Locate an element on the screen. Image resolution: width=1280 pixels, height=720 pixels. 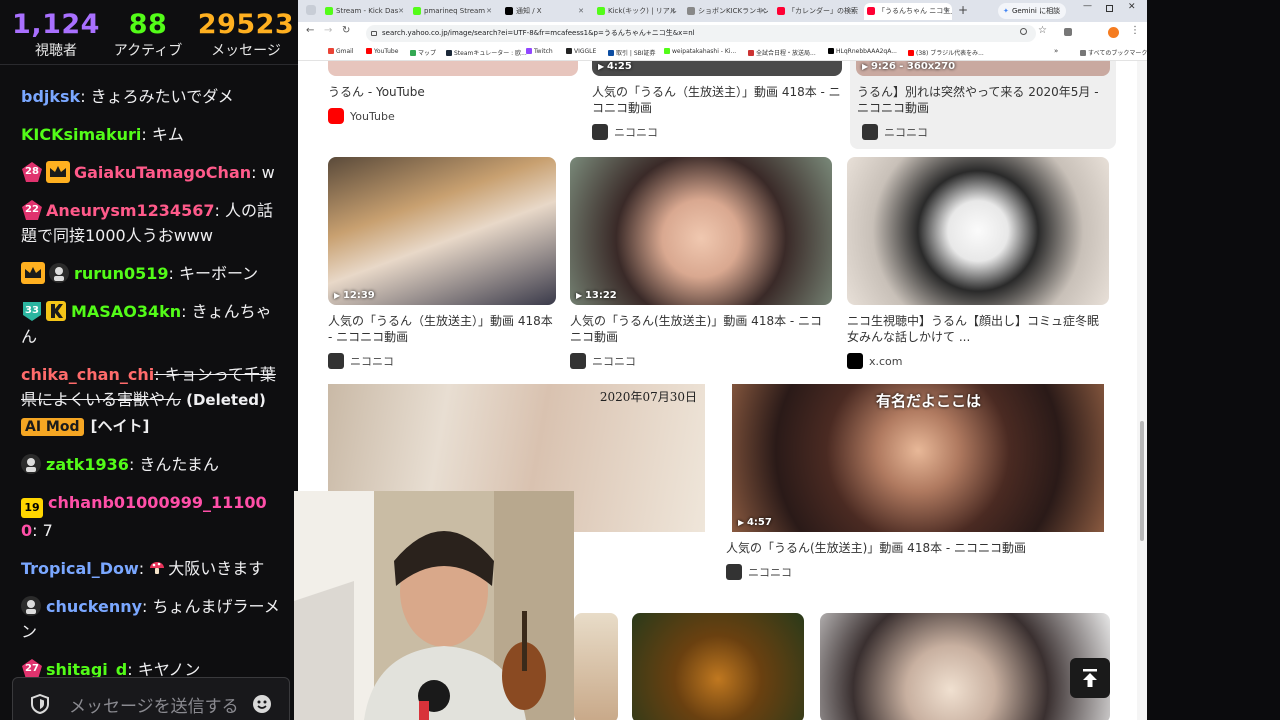
bookmark-youtube: YouTube is located at coordinates (382, 51).